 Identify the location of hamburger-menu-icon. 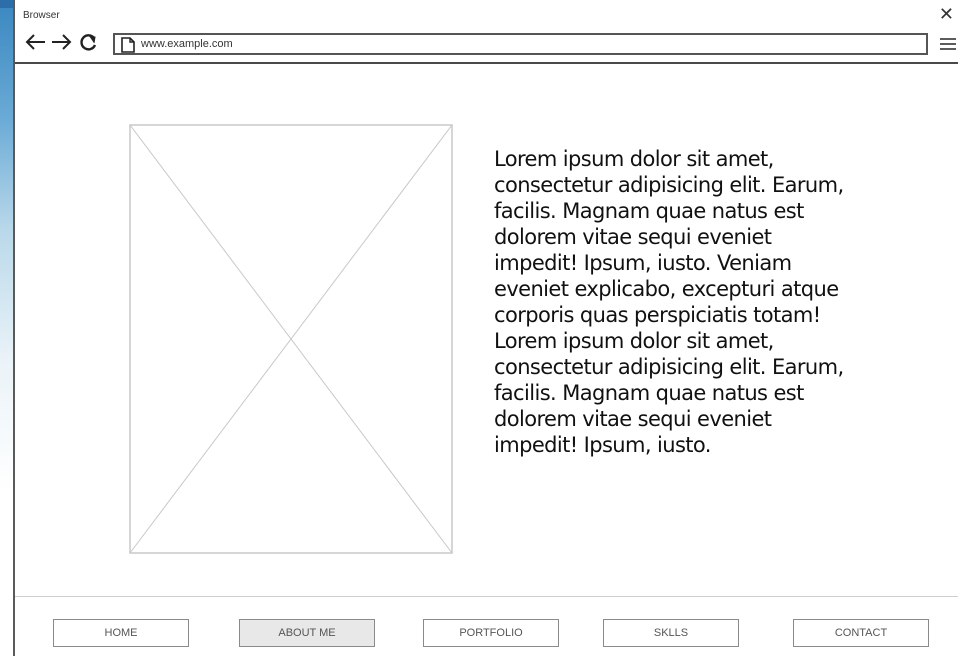
(948, 44).